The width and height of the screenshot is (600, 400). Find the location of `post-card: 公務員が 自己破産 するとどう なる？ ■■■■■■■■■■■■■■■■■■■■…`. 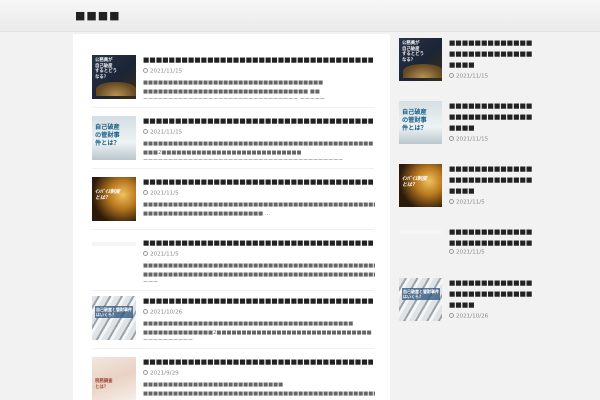

post-card: 公務員が 自己破産 するとどう なる？ ■■■■■■■■■■■■■■■■■■■■… is located at coordinates (231, 85).